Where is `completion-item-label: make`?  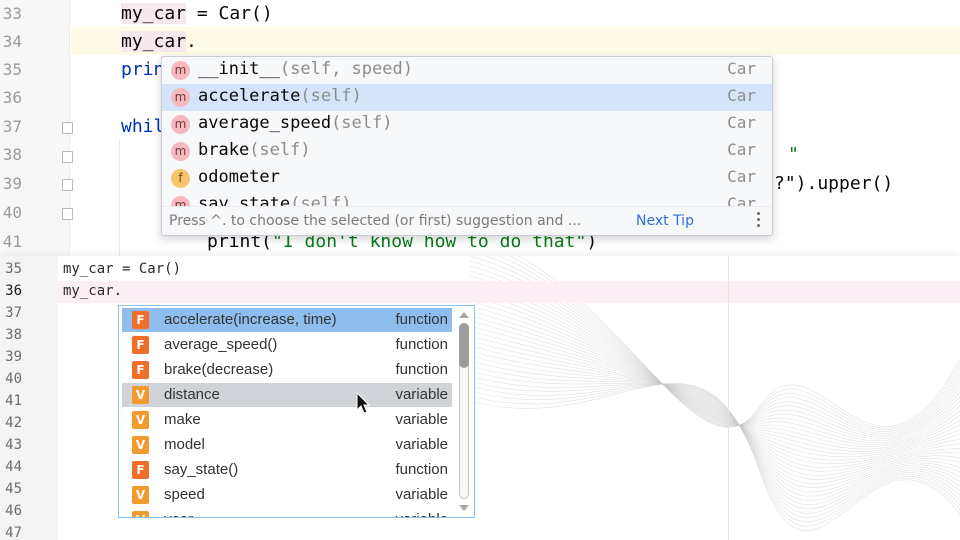
completion-item-label: make is located at coordinates (182, 419).